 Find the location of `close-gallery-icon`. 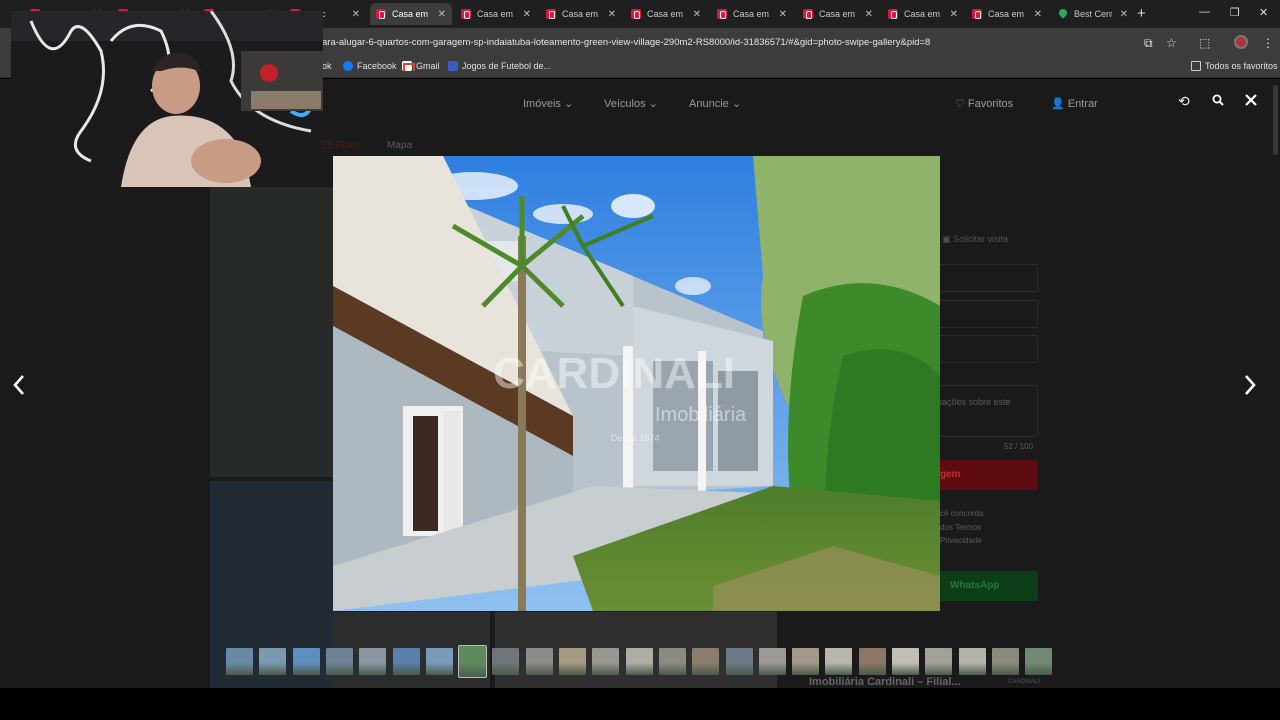

close-gallery-icon is located at coordinates (1251, 102).